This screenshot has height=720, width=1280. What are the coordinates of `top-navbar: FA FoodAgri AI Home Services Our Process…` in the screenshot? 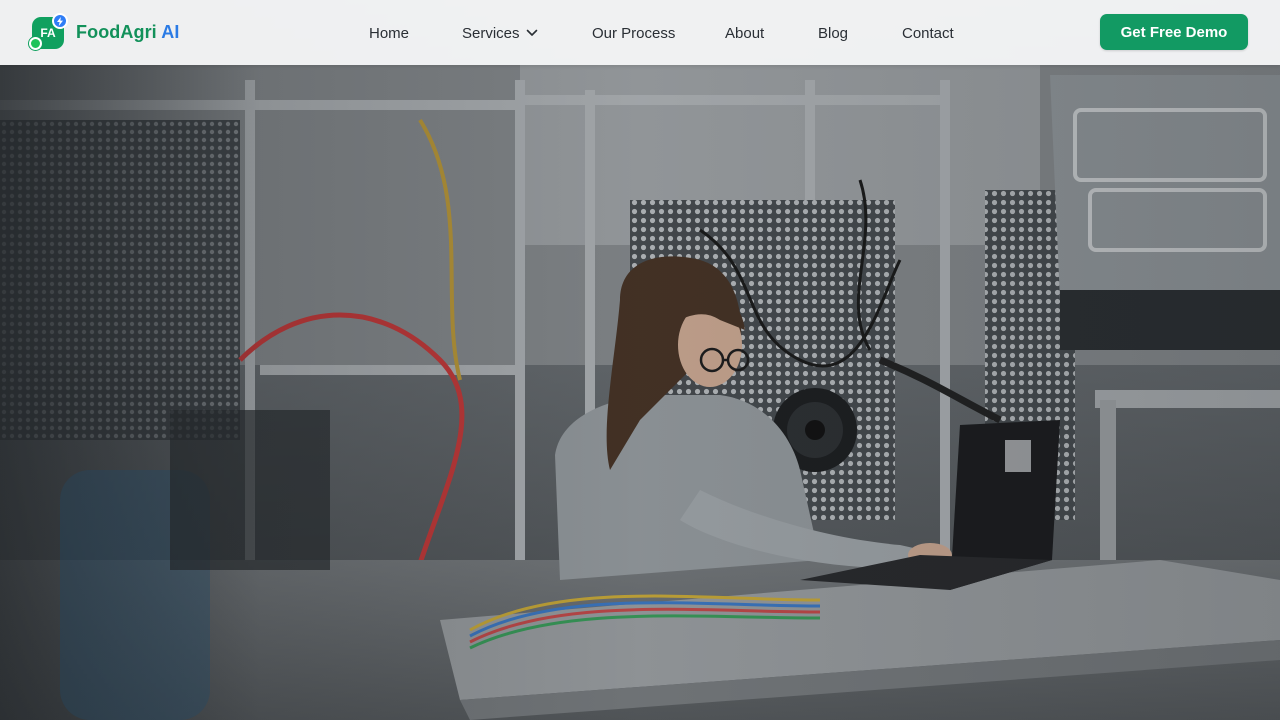 It's located at (640, 32).